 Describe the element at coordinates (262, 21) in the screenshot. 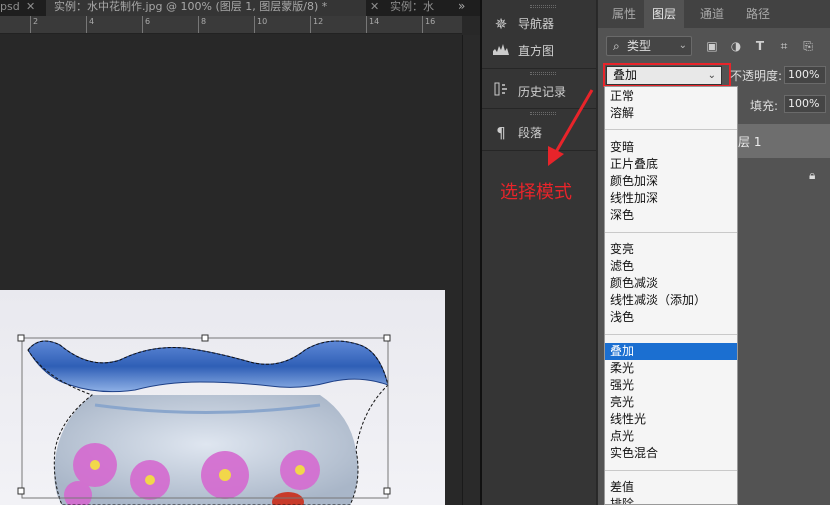

I see `ruler-label: 10` at that location.